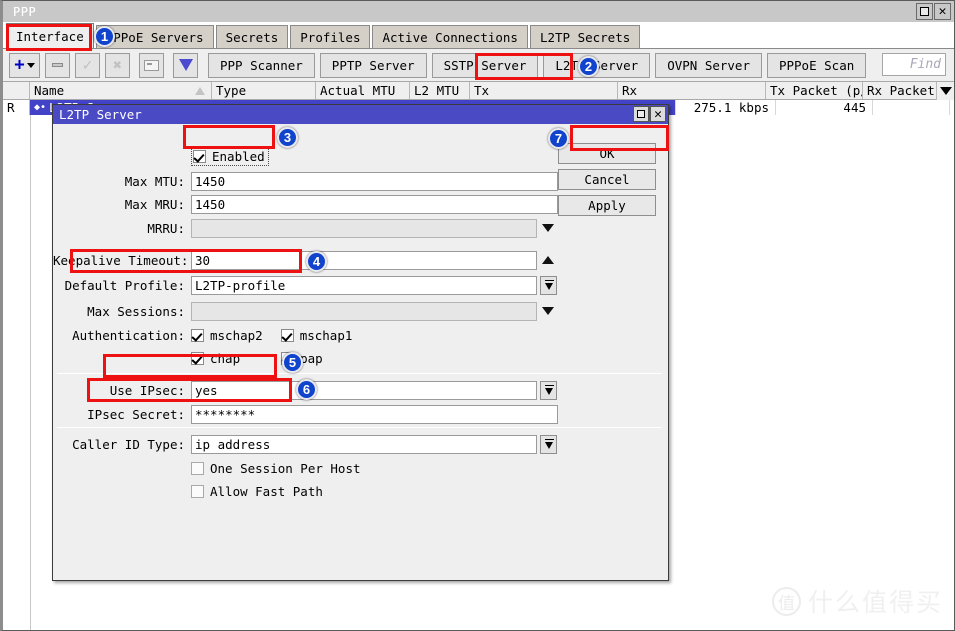  Describe the element at coordinates (360, 114) in the screenshot. I see `dialog-titlebar: L2TP Server ✕` at that location.